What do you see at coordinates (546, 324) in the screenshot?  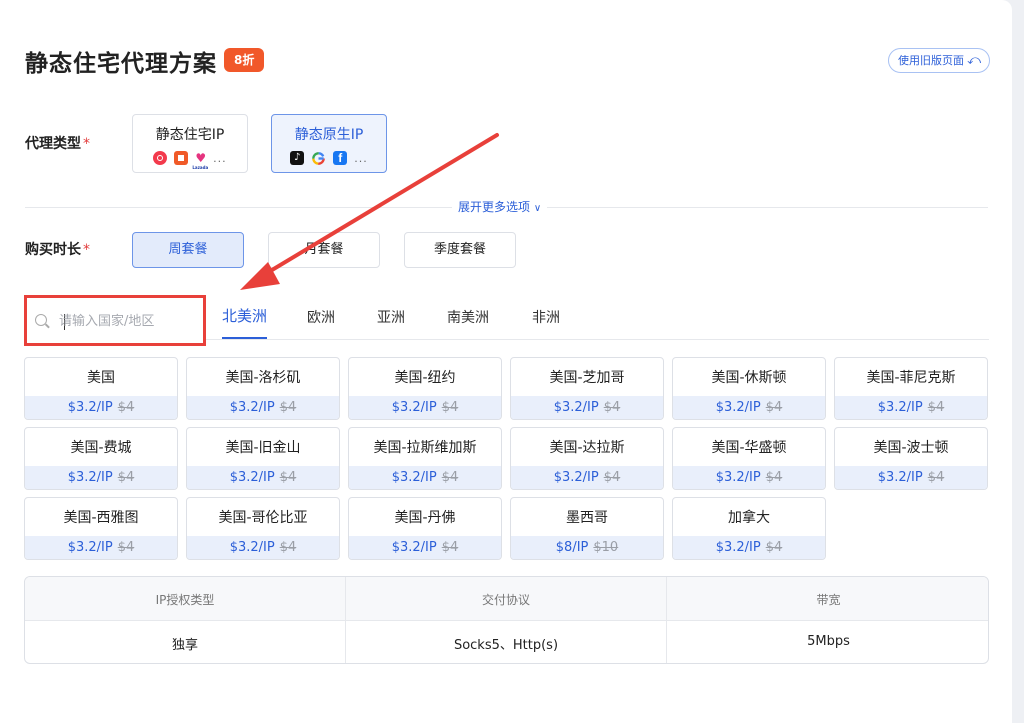 I see `tab-africa: 非洲` at bounding box center [546, 324].